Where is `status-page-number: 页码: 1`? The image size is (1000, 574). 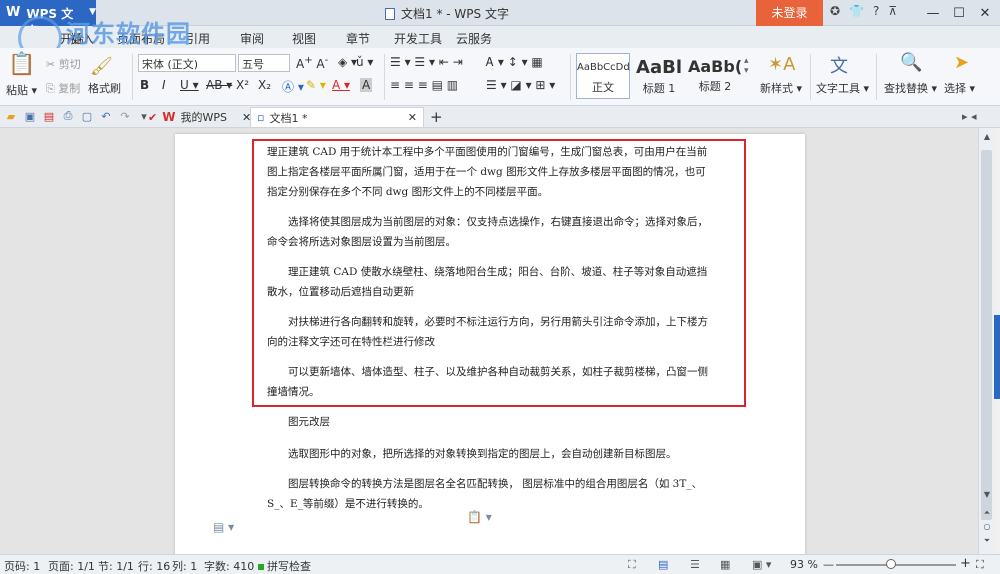
status-page-number: 页码: 1 is located at coordinates (22, 566).